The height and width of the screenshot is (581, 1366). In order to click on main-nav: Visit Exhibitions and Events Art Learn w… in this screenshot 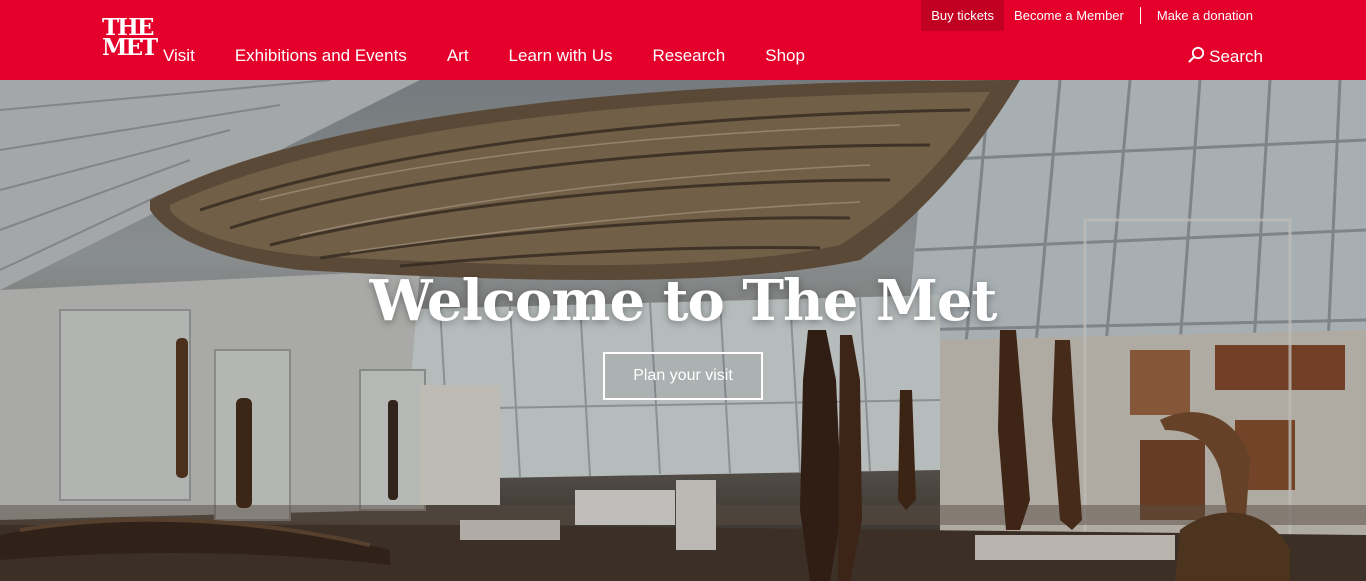, I will do `click(504, 56)`.